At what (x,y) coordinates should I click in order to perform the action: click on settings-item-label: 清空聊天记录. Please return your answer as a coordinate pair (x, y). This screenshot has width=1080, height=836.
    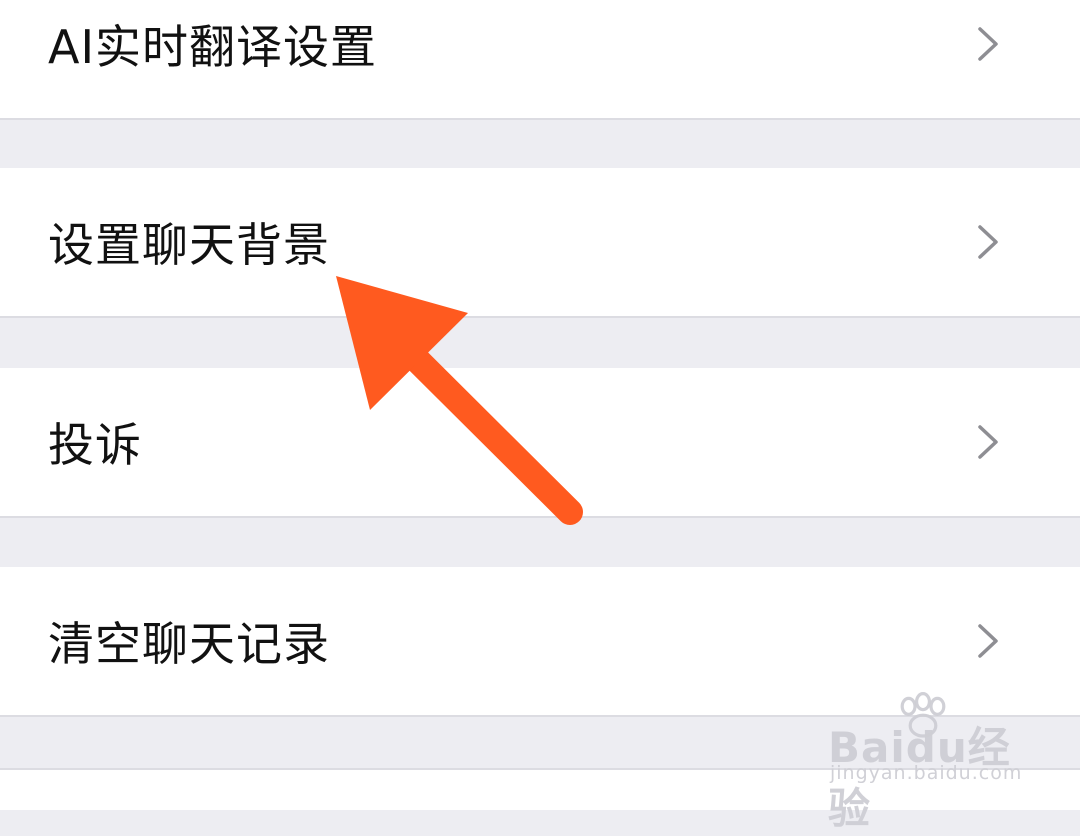
    Looking at the image, I should click on (189, 644).